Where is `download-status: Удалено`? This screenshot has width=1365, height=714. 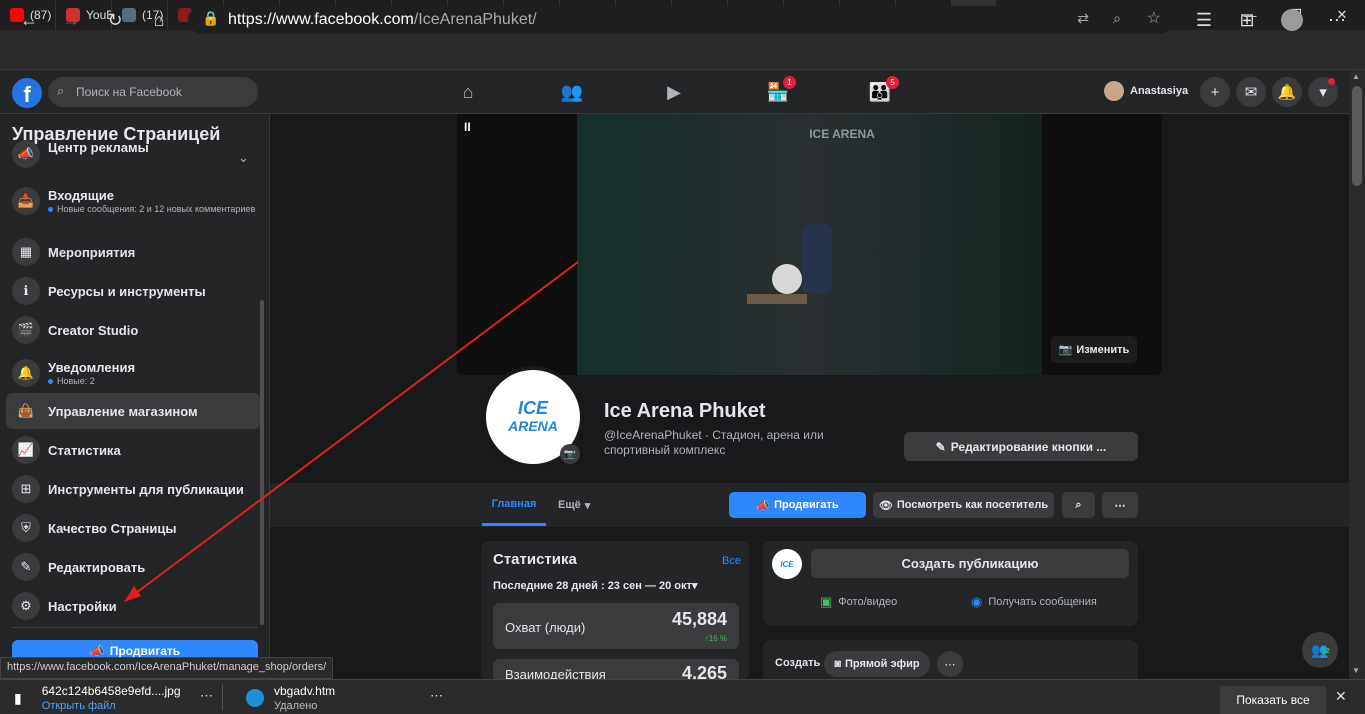 download-status: Удалено is located at coordinates (296, 705).